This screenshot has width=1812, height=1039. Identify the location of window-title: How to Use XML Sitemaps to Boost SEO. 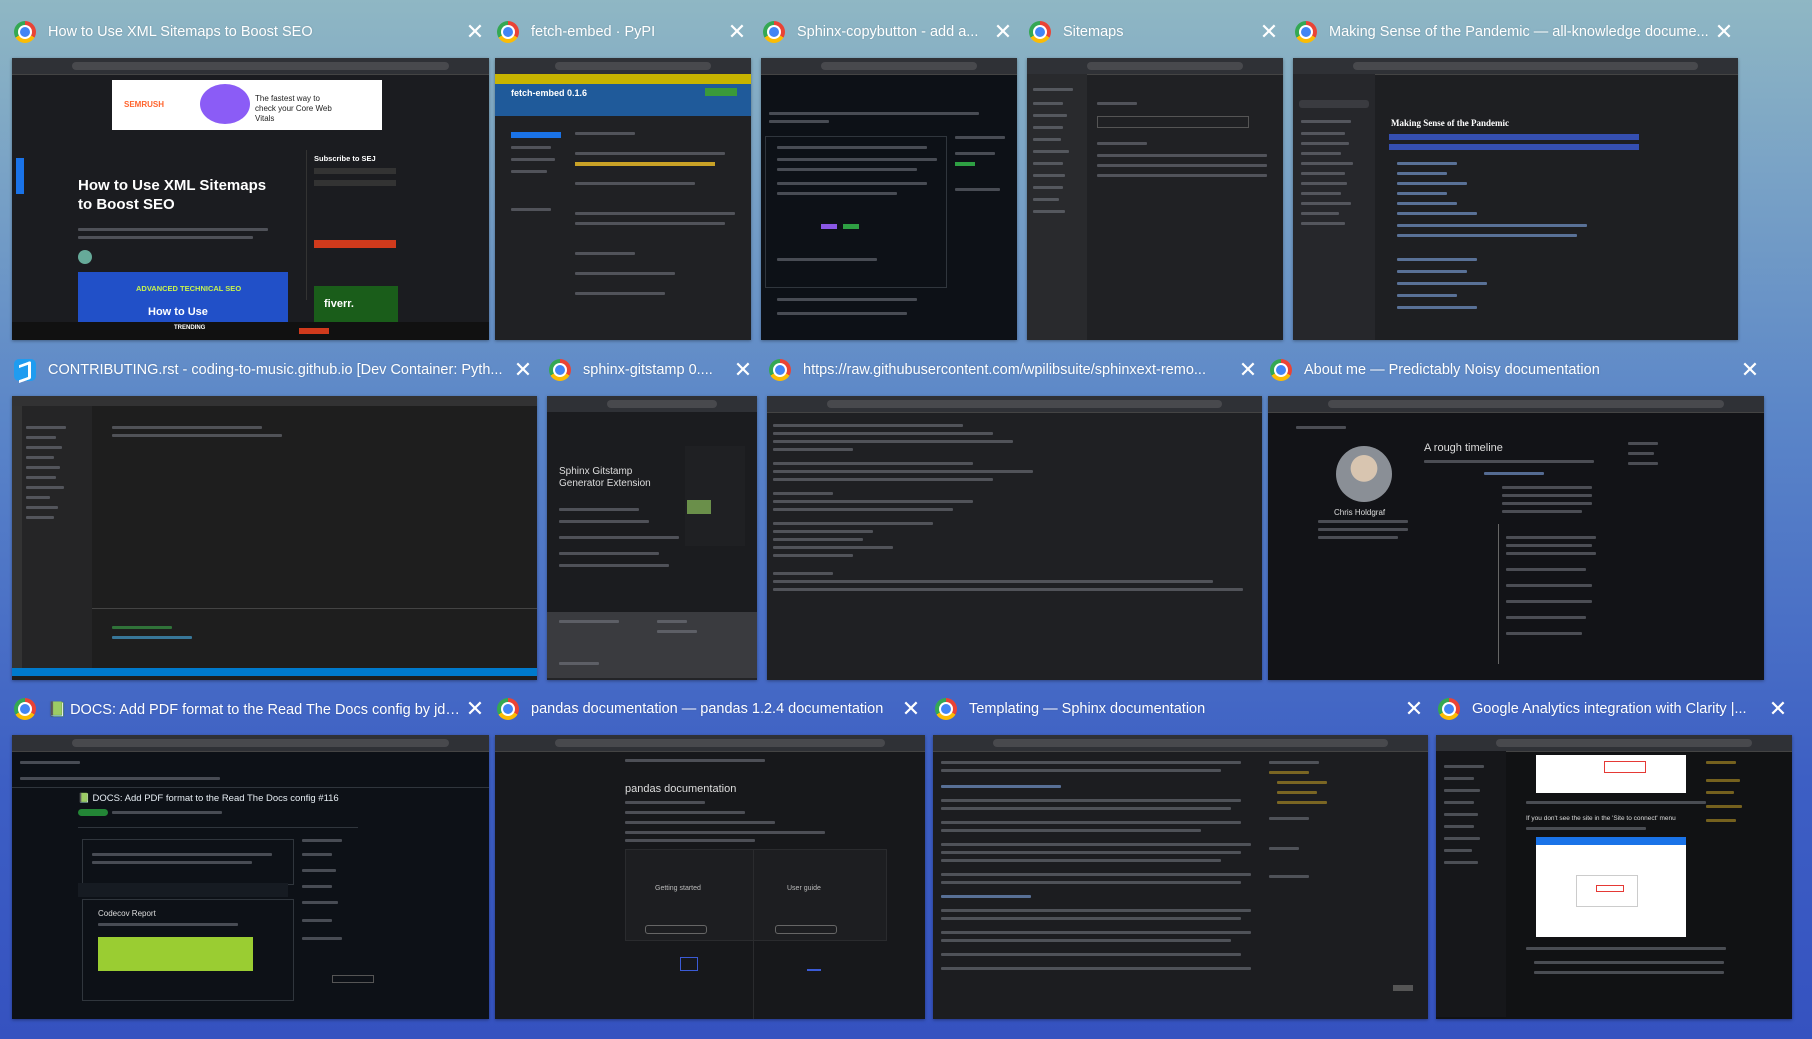
(180, 32).